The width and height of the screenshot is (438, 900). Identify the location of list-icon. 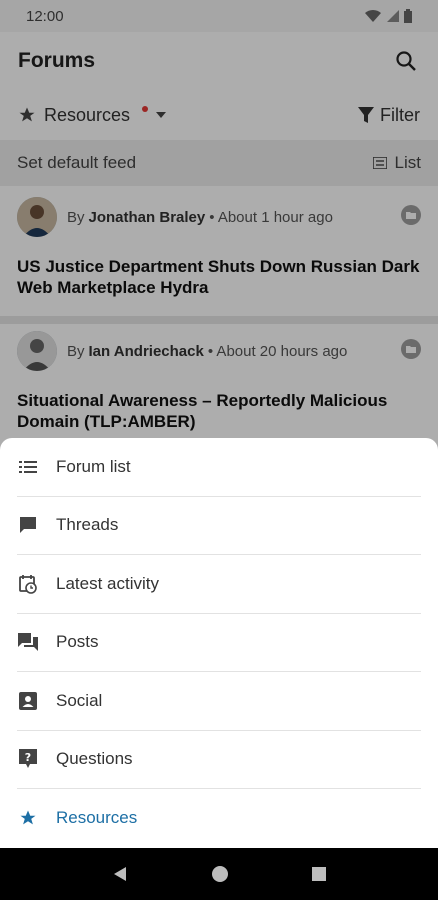
(28, 467).